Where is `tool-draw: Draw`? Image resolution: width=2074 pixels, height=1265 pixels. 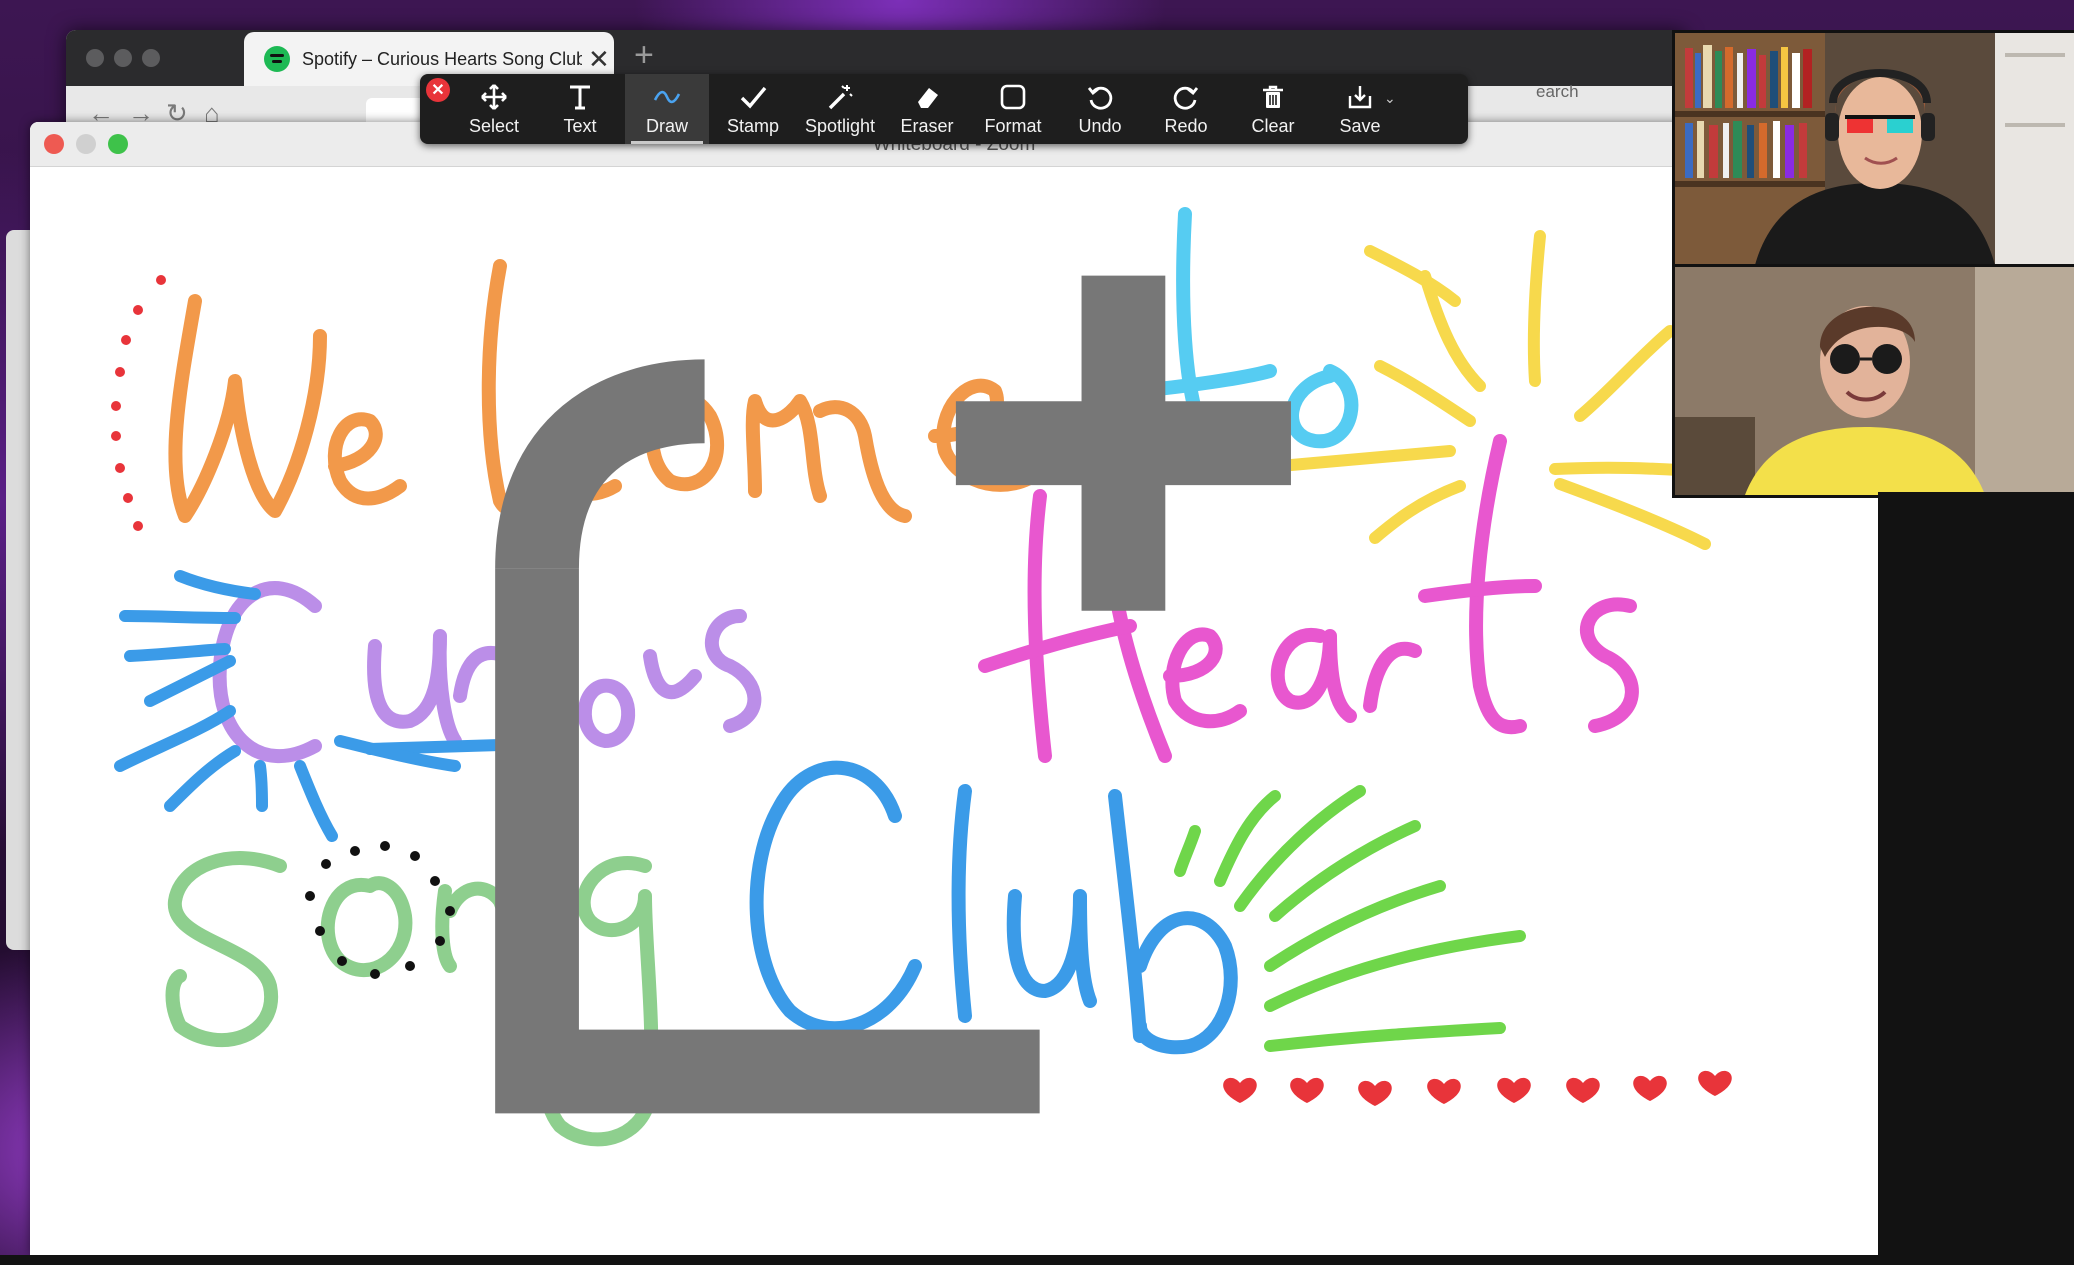 tool-draw: Draw is located at coordinates (667, 109).